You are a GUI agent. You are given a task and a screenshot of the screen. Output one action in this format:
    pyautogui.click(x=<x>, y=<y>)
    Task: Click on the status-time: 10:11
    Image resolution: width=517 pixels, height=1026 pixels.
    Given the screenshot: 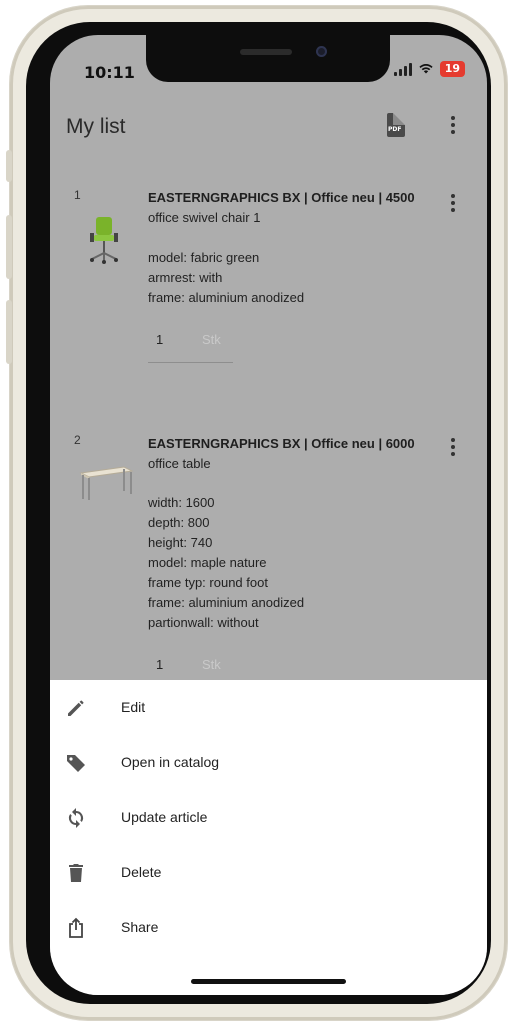 What is the action you would take?
    pyautogui.click(x=109, y=72)
    